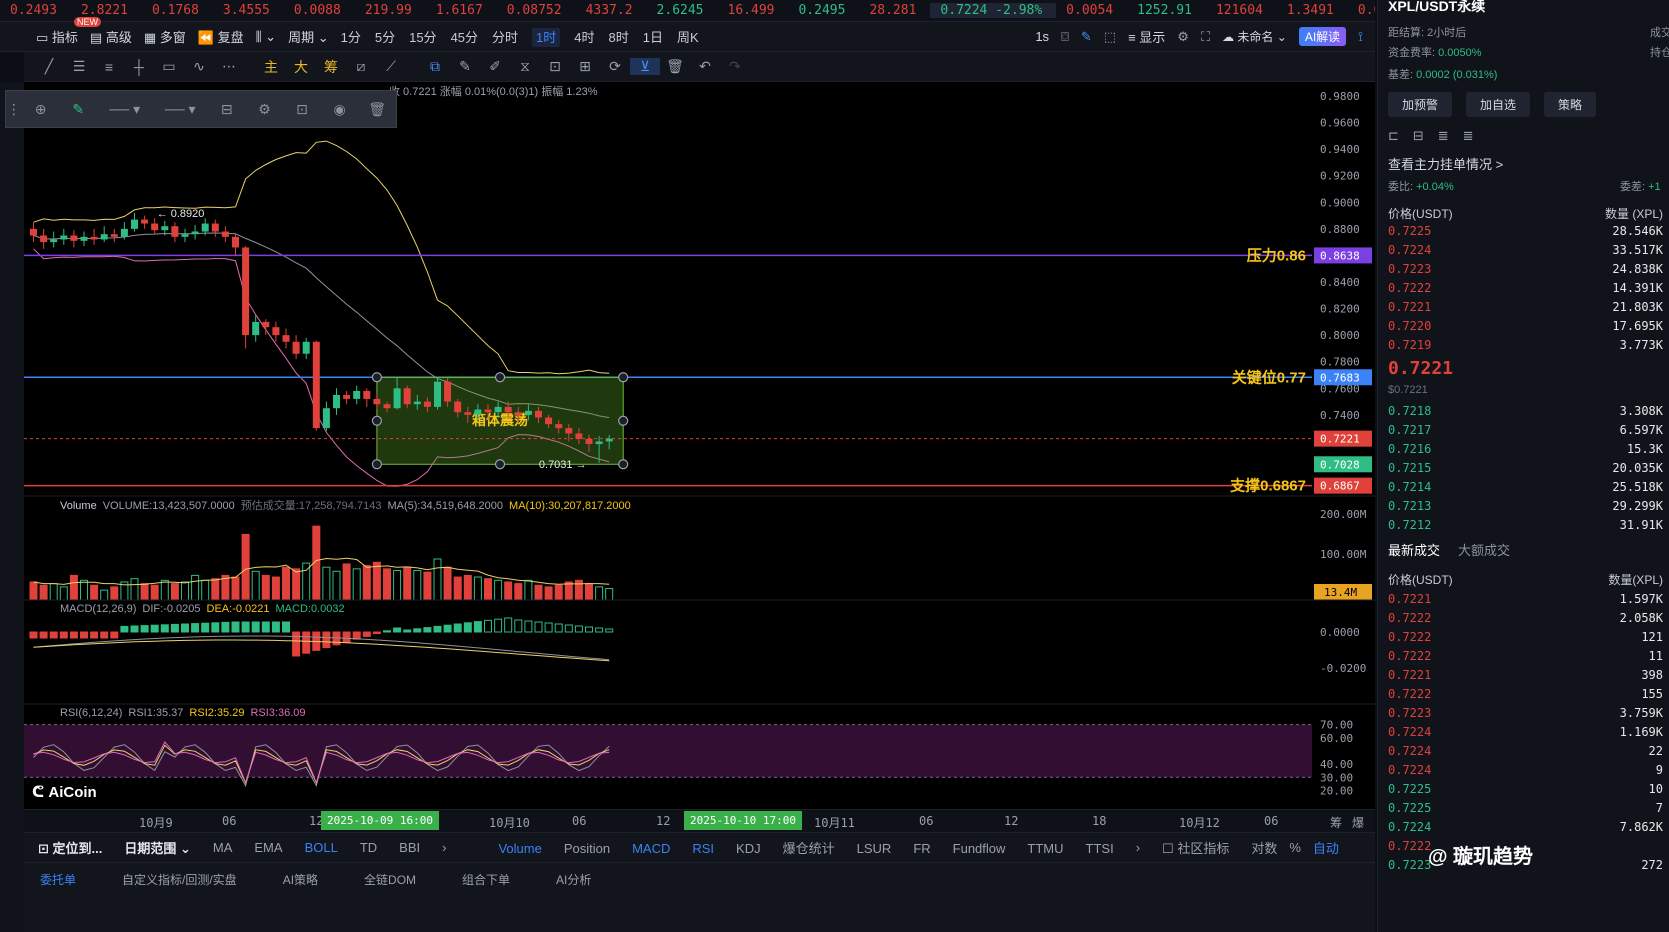 The image size is (1669, 932). Describe the element at coordinates (382, 879) in the screenshot. I see `bottom-tab-3: 全链DOM` at that location.